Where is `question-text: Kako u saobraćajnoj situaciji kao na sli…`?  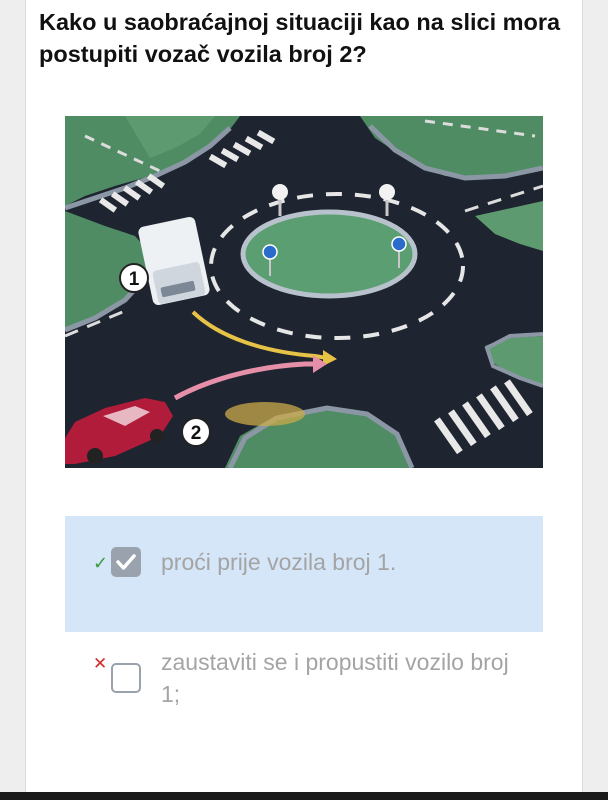
question-text: Kako u saobraćajnoj situaciji kao na sli… is located at coordinates (300, 38).